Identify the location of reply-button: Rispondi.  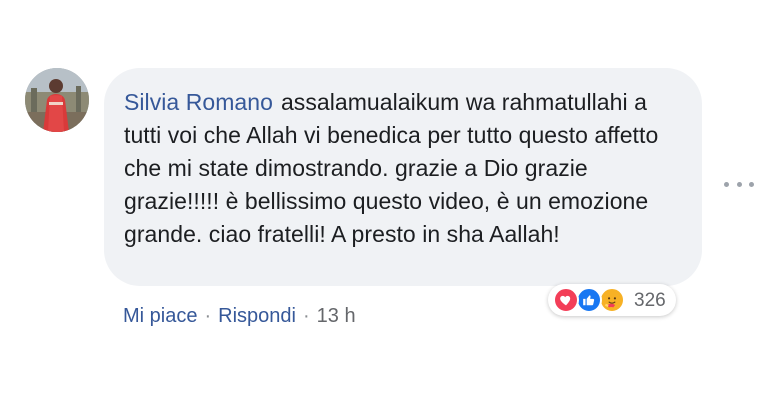
(257, 316).